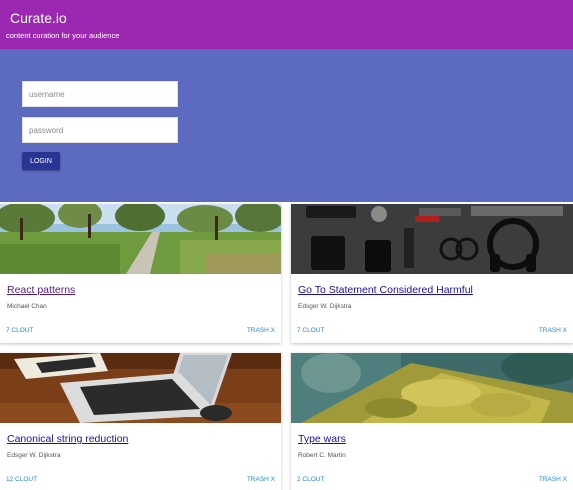 This screenshot has height=490, width=573. What do you see at coordinates (21, 479) in the screenshot?
I see `clout-button: 12 CLOUT` at bounding box center [21, 479].